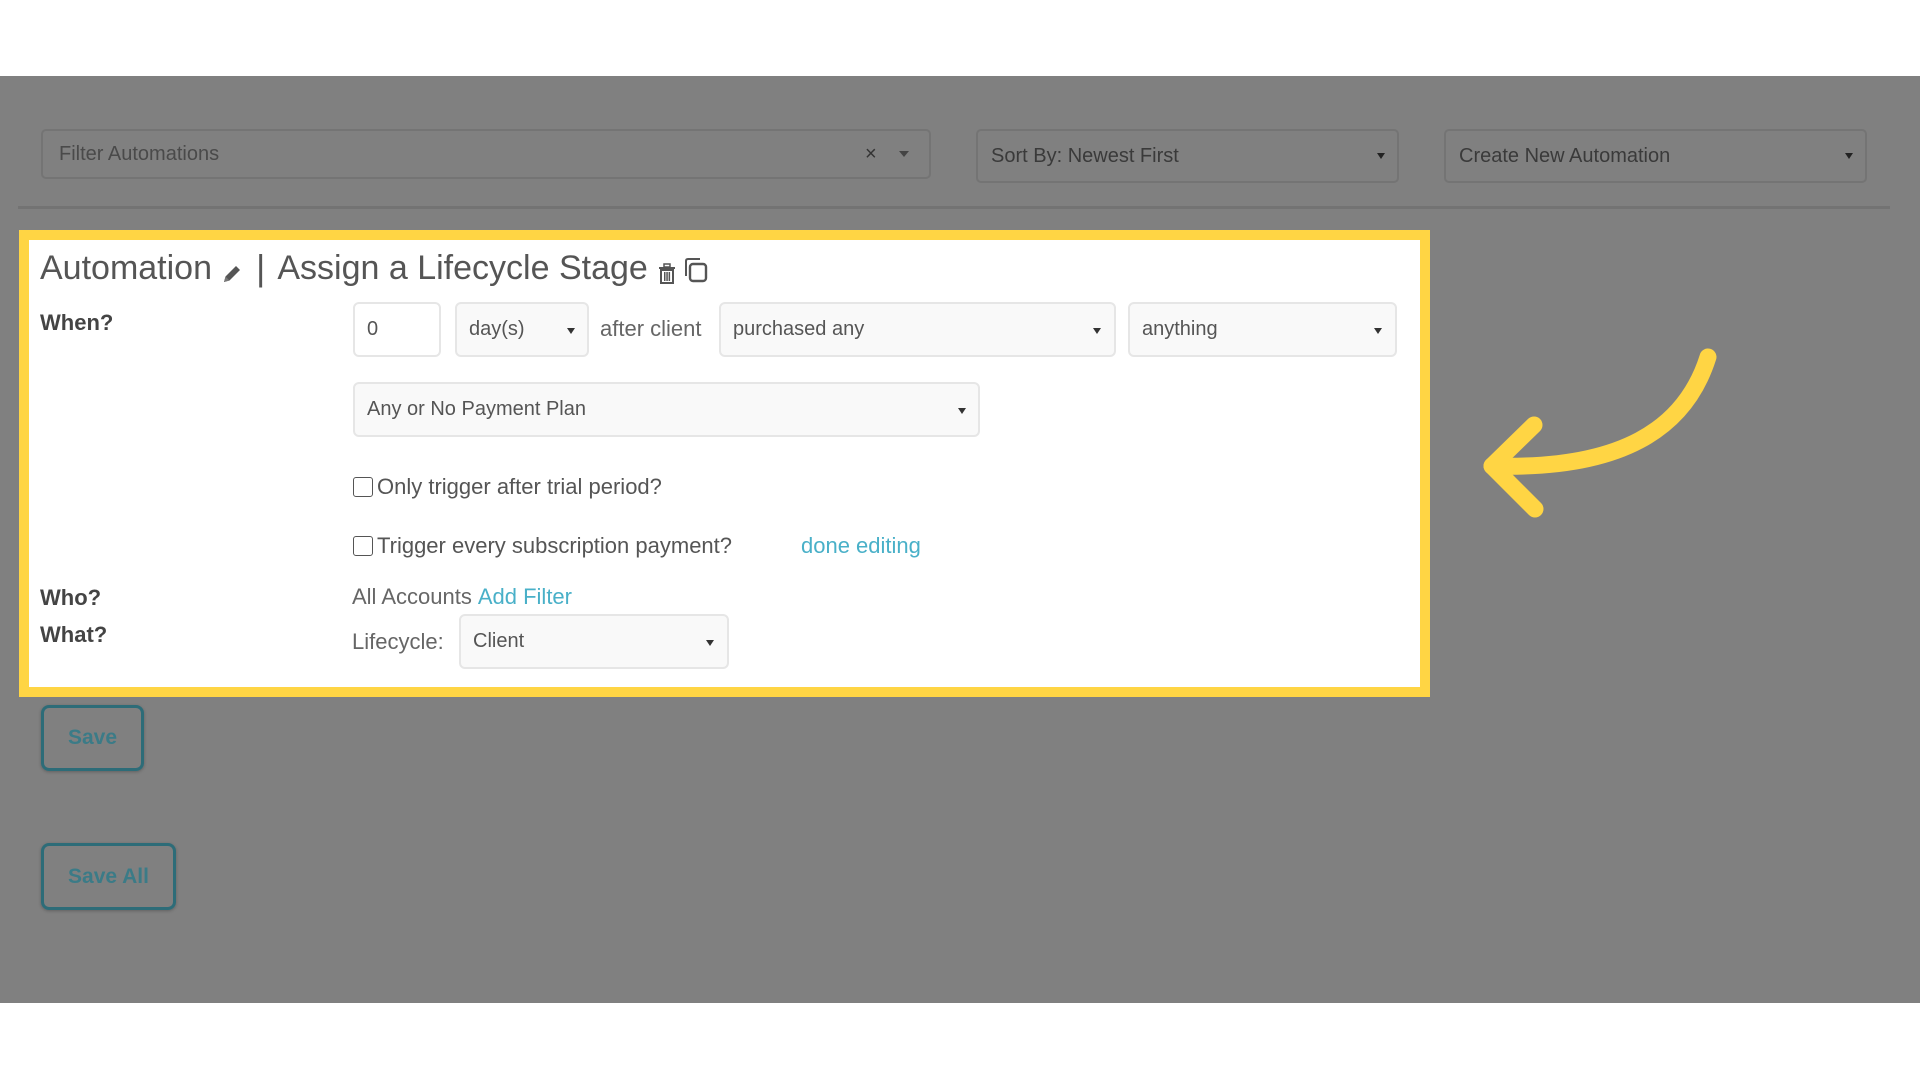 The width and height of the screenshot is (1920, 1080). I want to click on curved-arrow-icon, so click(1600, 433).